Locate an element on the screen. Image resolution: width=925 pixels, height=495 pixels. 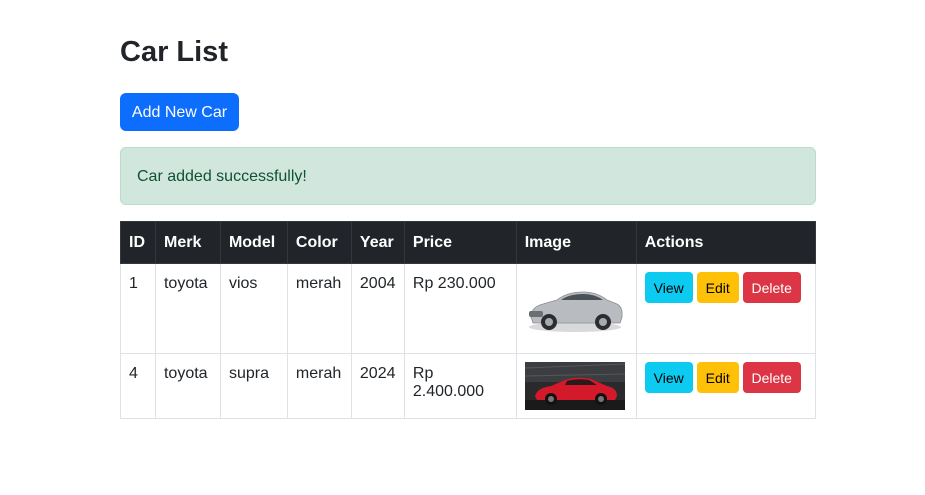
cell-year: 2024 is located at coordinates (377, 386).